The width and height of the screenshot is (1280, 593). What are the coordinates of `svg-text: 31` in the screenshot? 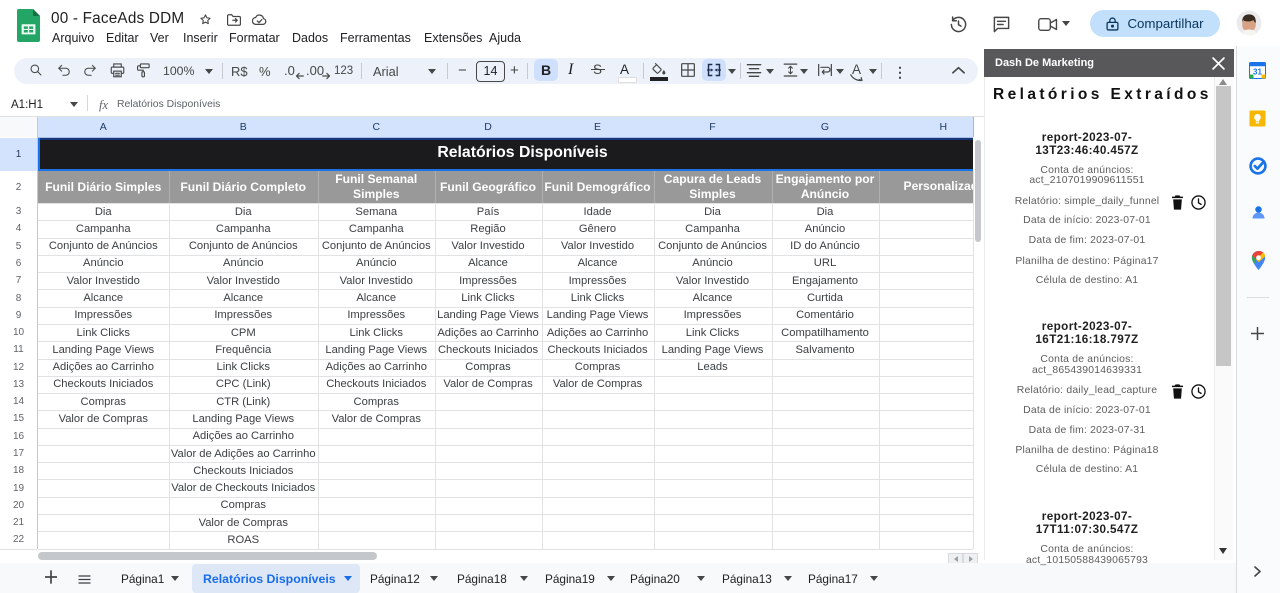 It's located at (1257, 72).